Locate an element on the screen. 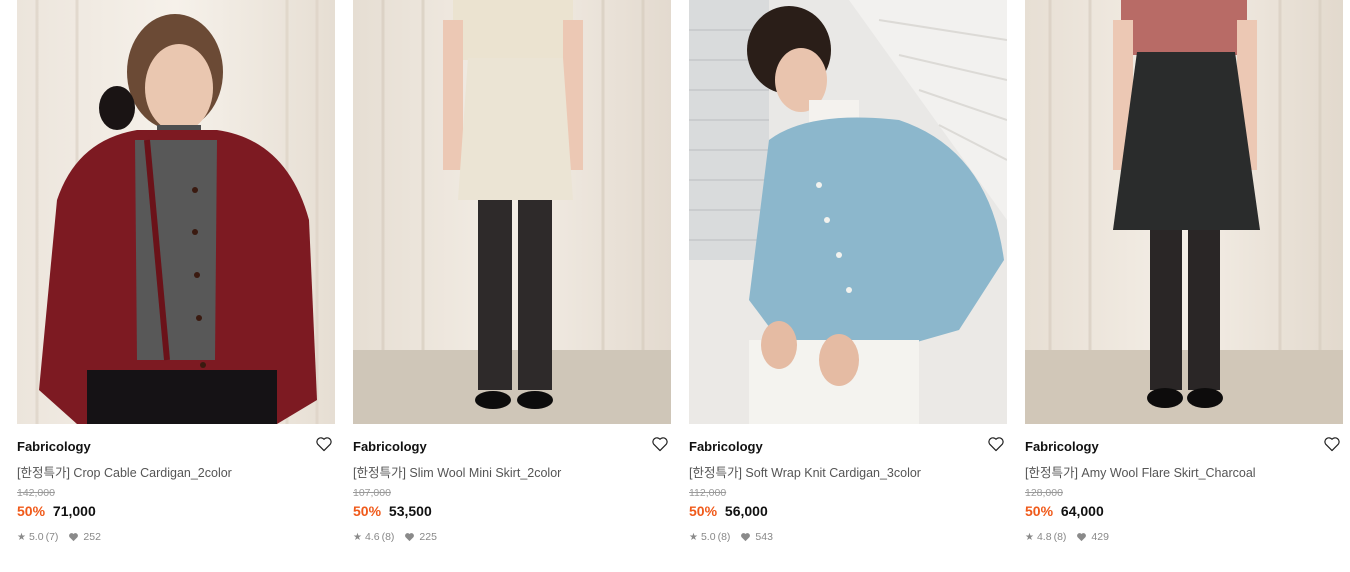 The height and width of the screenshot is (572, 1350). like-count: 225 is located at coordinates (428, 537).